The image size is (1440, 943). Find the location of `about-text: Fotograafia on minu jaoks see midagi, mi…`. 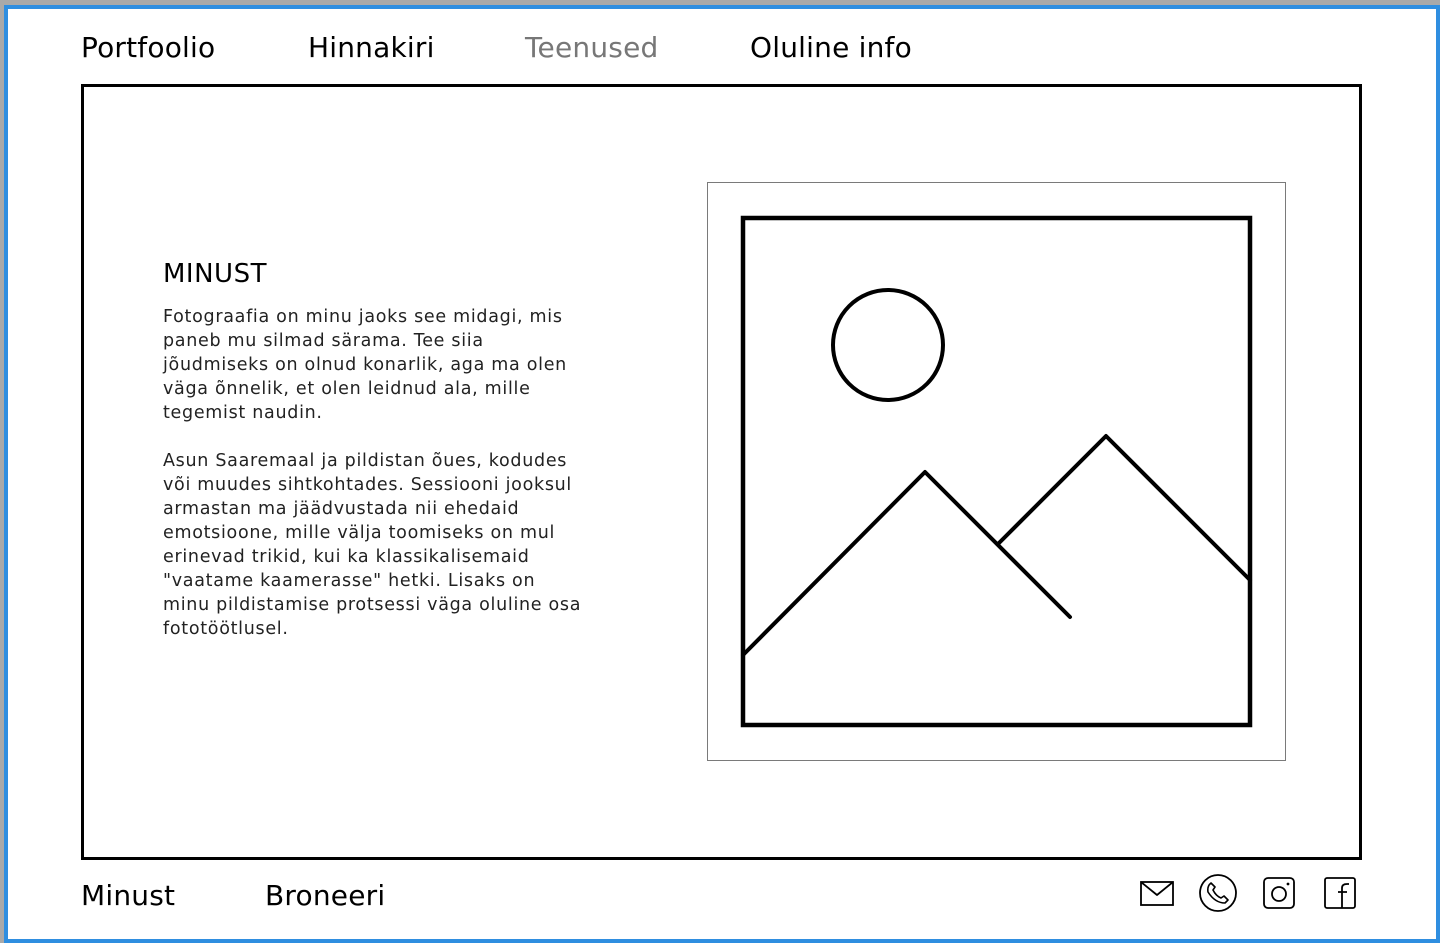

about-text: Fotograafia on minu jaoks see midagi, mi… is located at coordinates (373, 485).